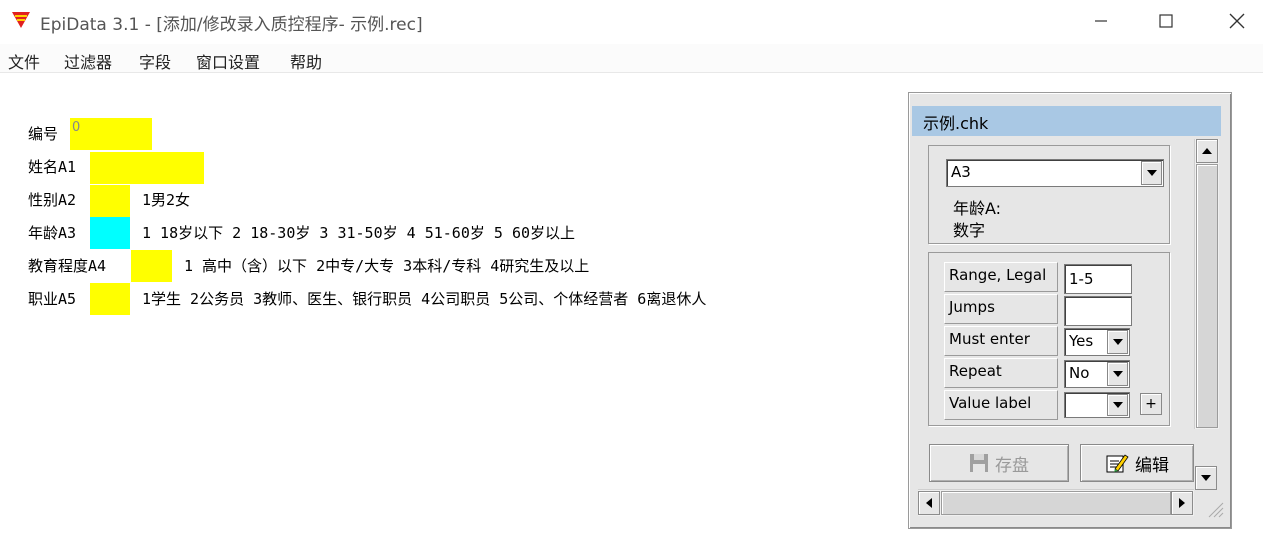  What do you see at coordinates (52, 200) in the screenshot?
I see `field-label-a2: 性别A2` at bounding box center [52, 200].